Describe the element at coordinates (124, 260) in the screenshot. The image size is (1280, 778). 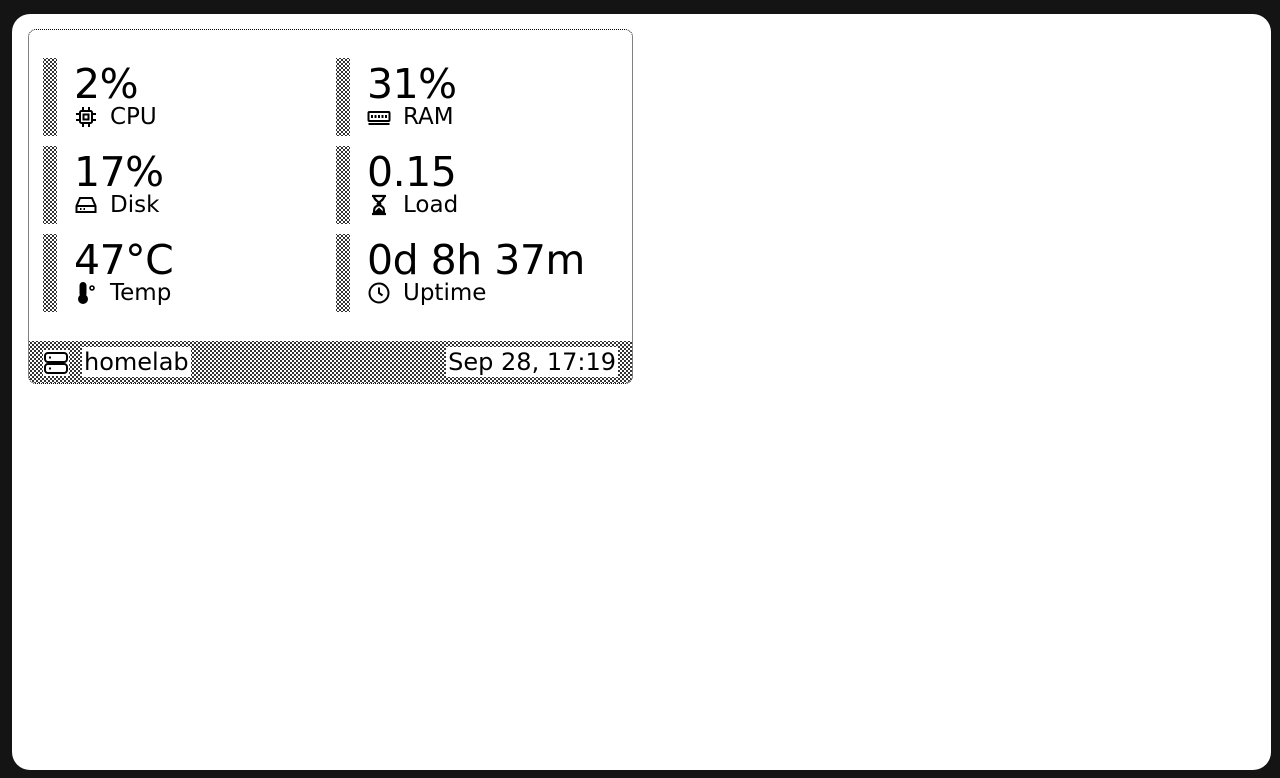
I see `temp-value: 47°C` at that location.